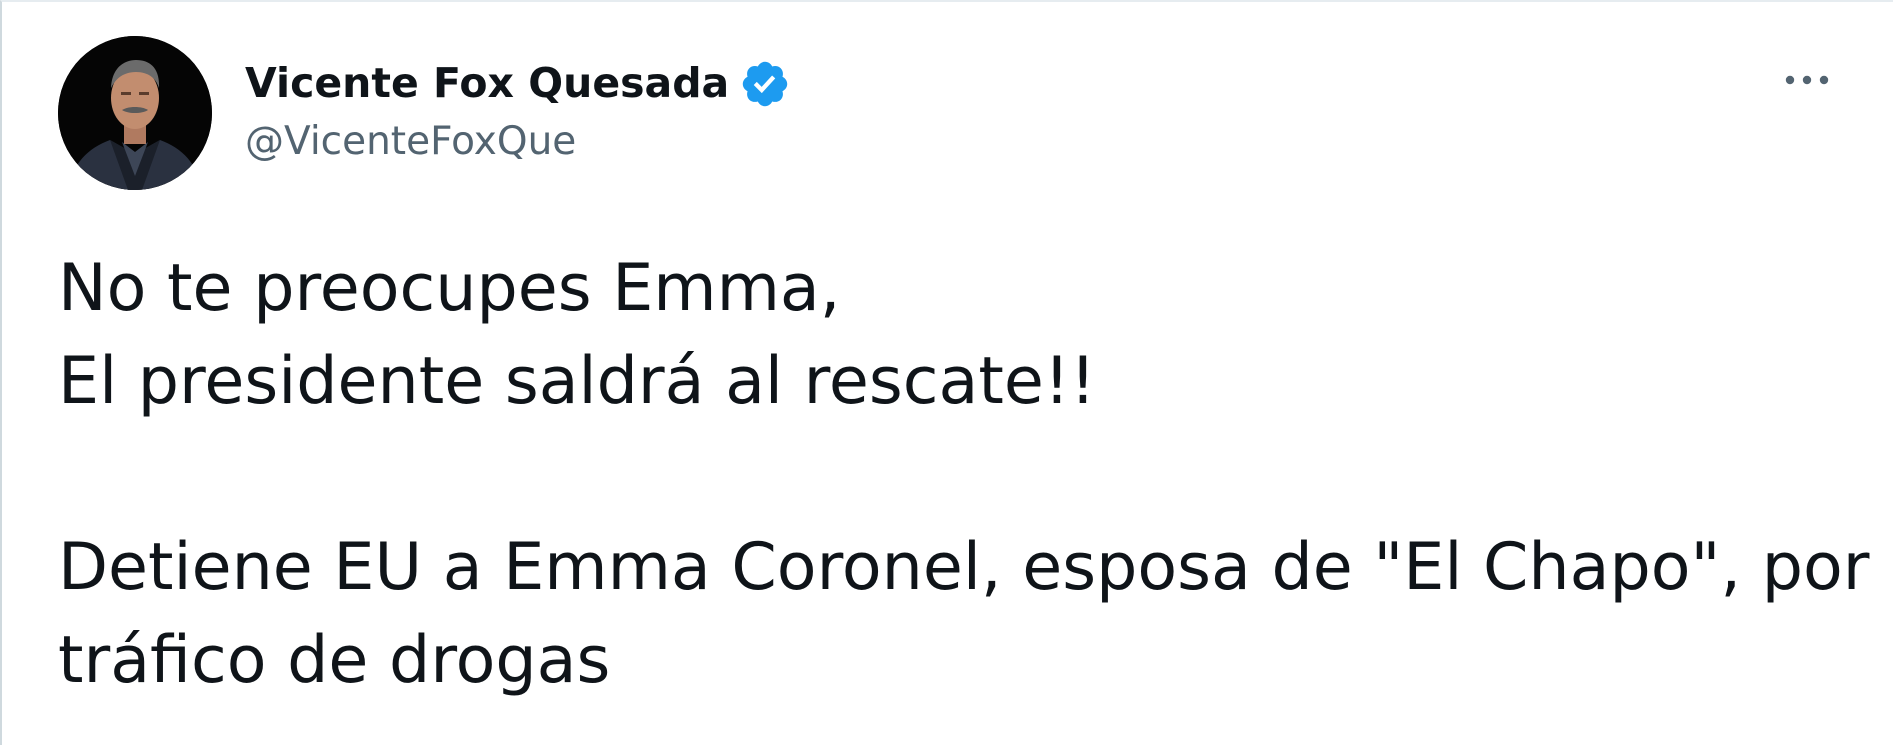  I want to click on avatar-photo-icon, so click(135, 113).